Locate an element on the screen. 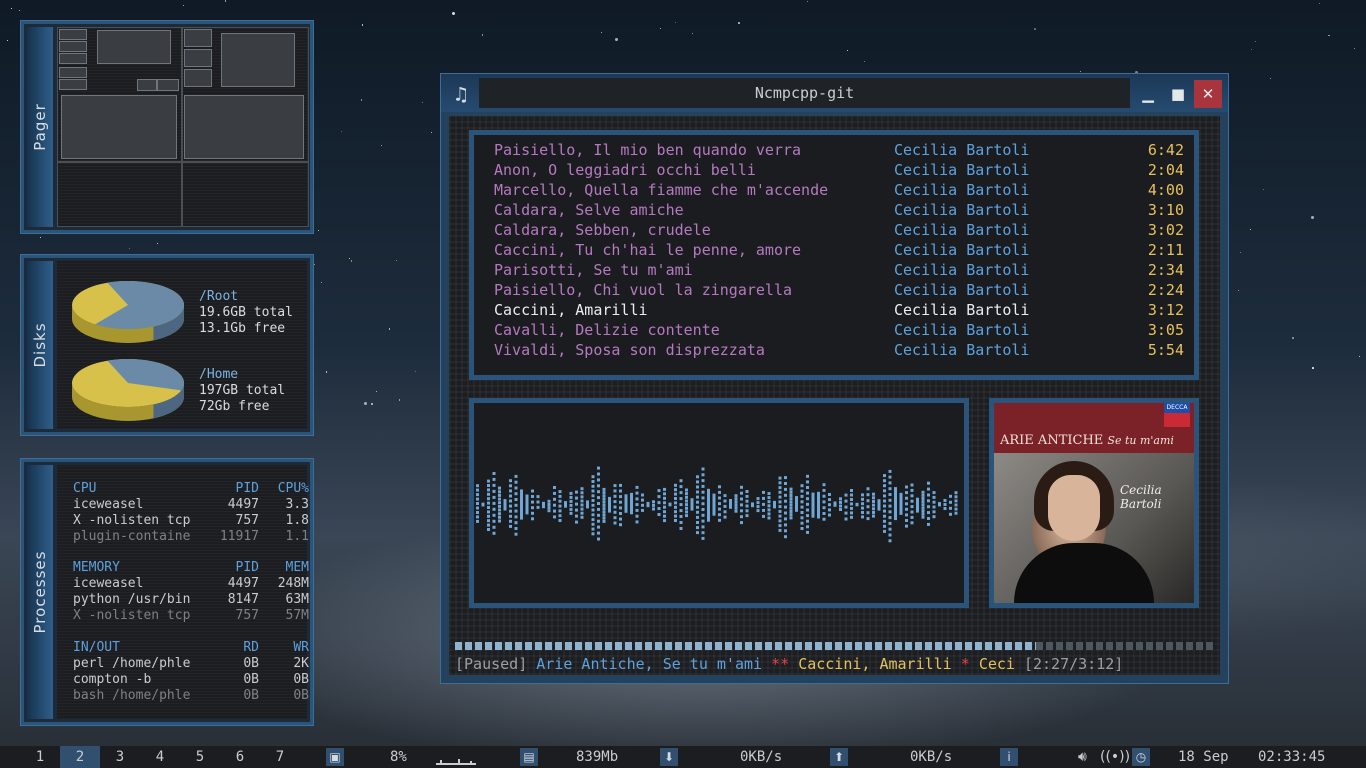 The image size is (1366, 768). progress-bar is located at coordinates (834, 646).